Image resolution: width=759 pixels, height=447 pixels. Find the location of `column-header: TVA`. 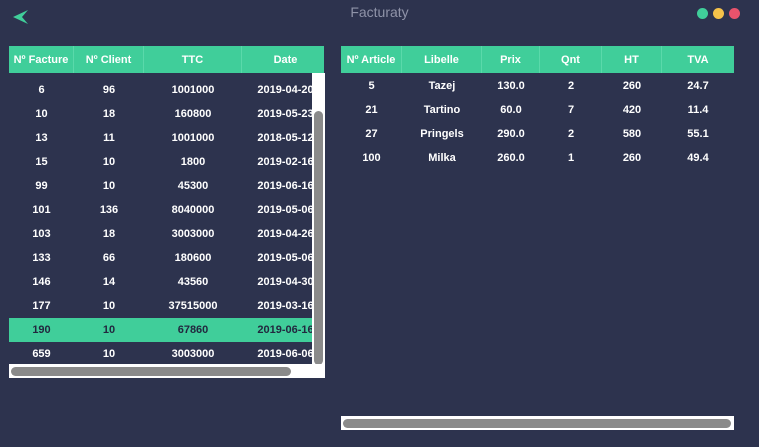

column-header: TVA is located at coordinates (698, 59).